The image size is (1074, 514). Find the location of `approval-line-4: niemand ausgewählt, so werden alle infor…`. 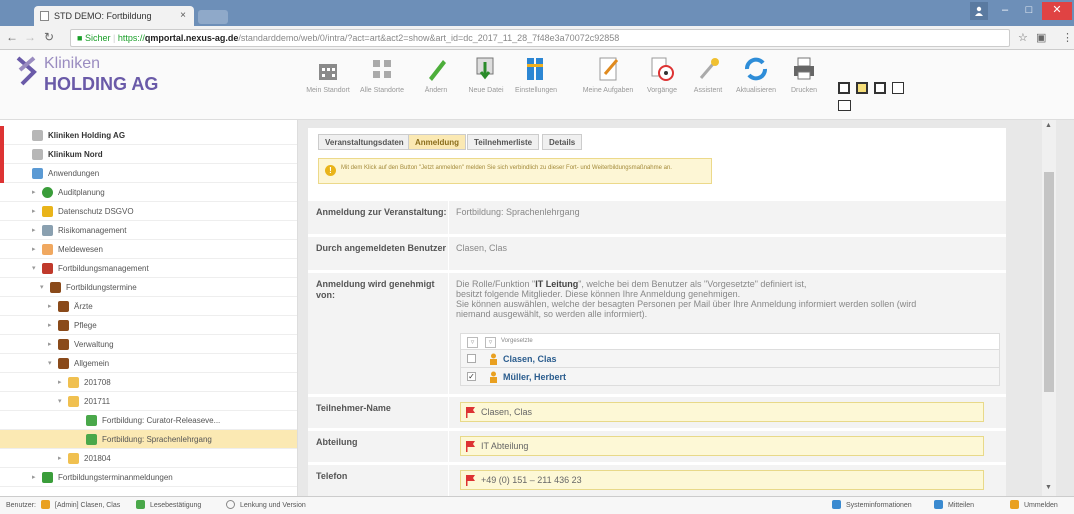

approval-line-4: niemand ausgewählt, so werden alle infor… is located at coordinates (552, 314).